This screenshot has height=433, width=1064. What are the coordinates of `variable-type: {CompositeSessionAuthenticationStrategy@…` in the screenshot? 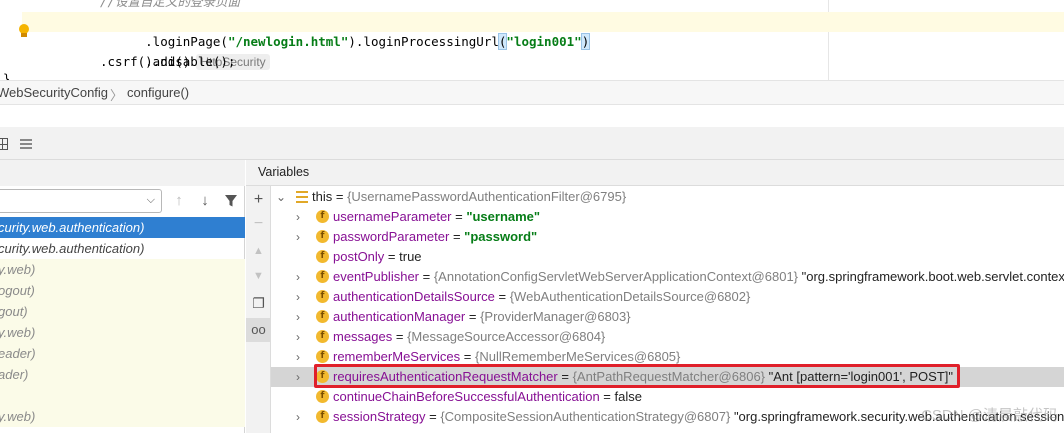 It's located at (585, 416).